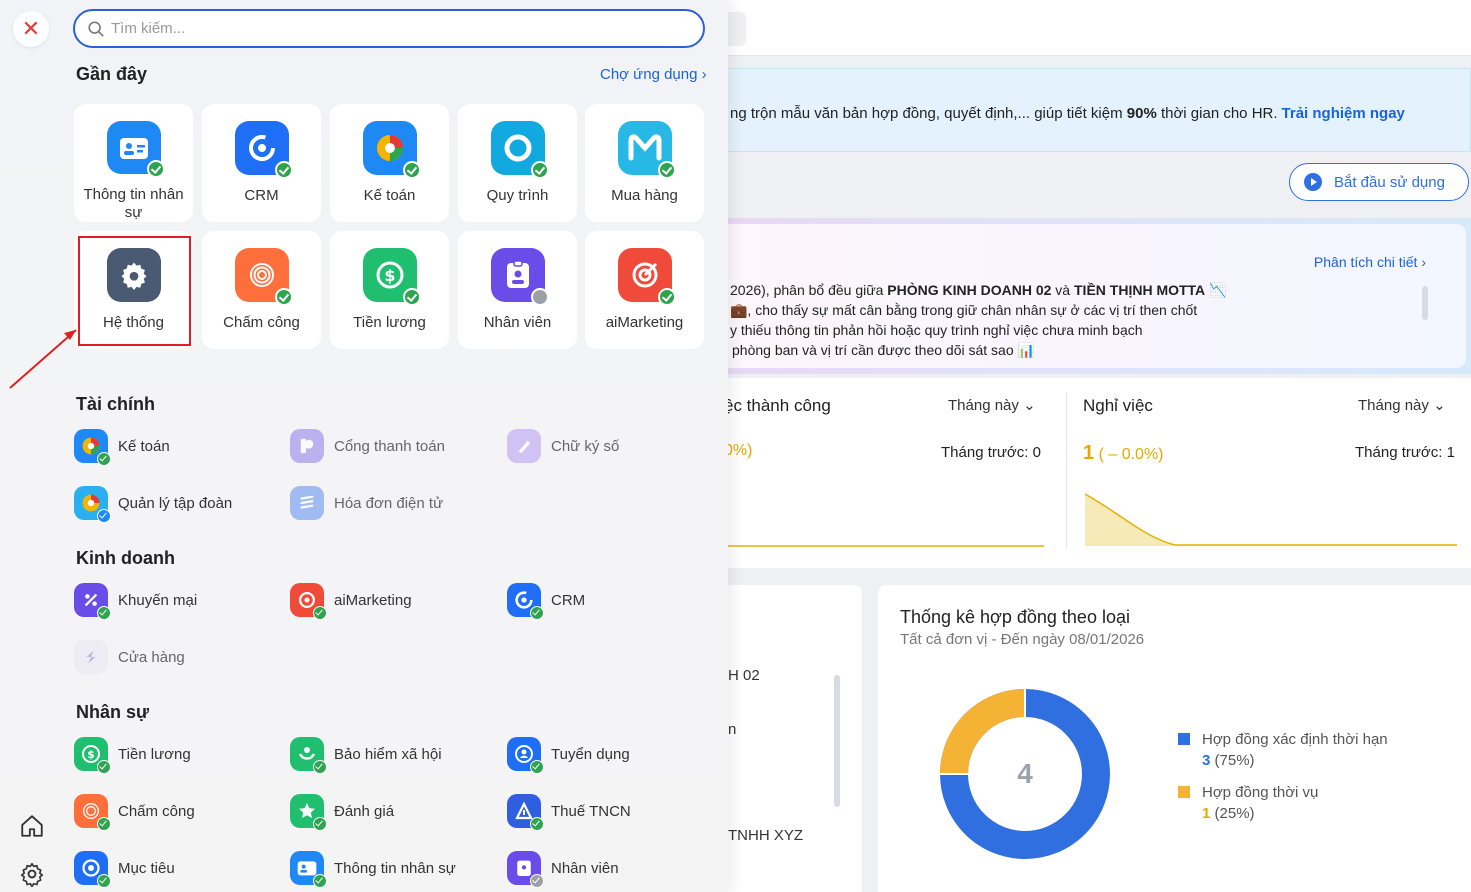 The width and height of the screenshot is (1471, 892). I want to click on legend-seasonal-row: Hợp đồng thời vụ, so click(1248, 792).